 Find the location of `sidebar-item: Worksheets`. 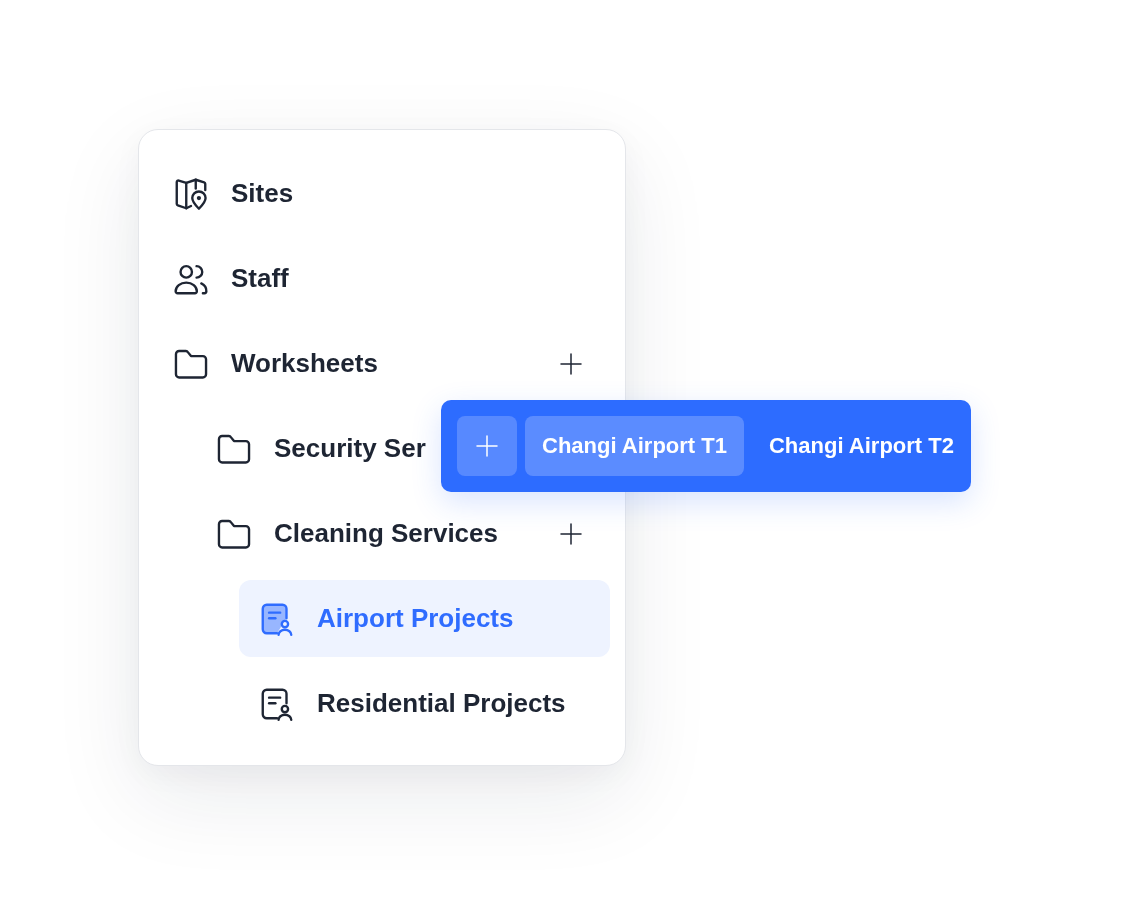

sidebar-item: Worksheets is located at coordinates (267, 363).